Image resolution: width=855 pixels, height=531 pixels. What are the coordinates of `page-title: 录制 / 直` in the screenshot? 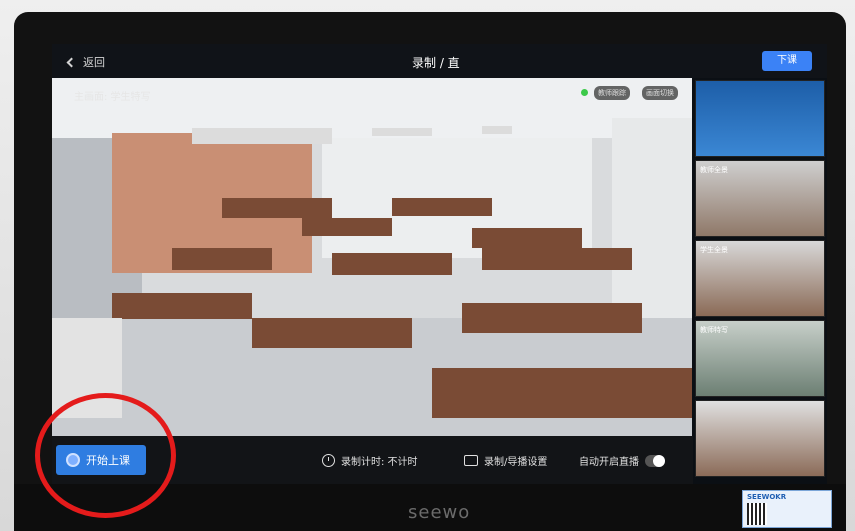 It's located at (436, 63).